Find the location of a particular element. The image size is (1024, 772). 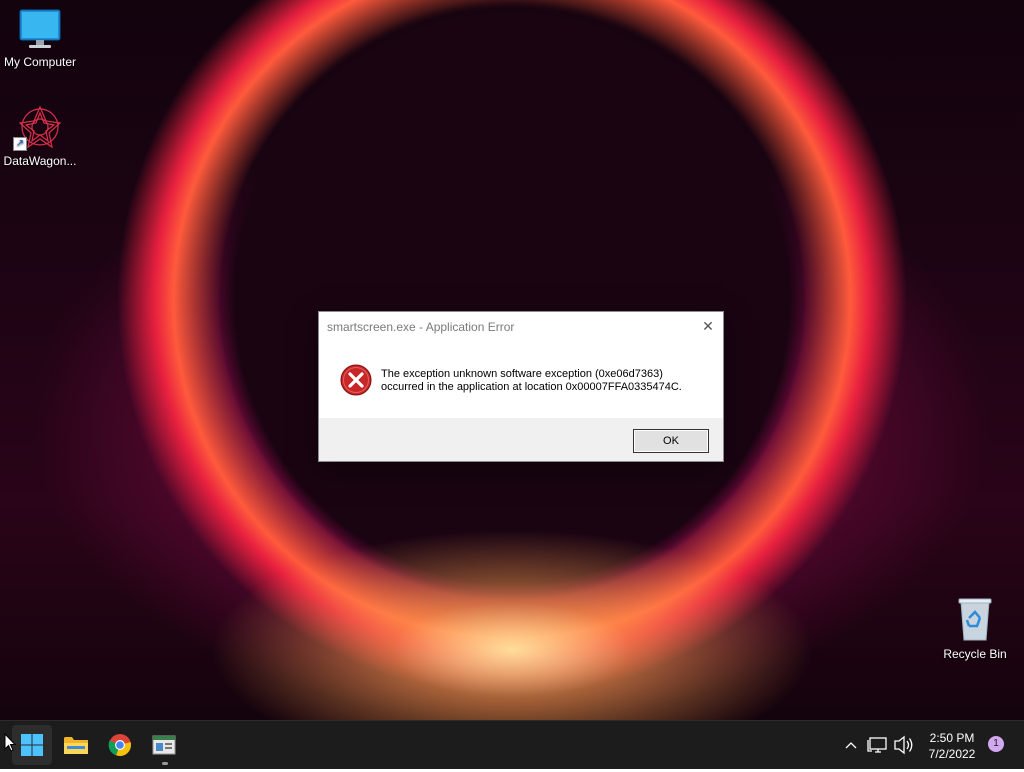

desktop-icon-my-computer: My Computer is located at coordinates (40, 38).